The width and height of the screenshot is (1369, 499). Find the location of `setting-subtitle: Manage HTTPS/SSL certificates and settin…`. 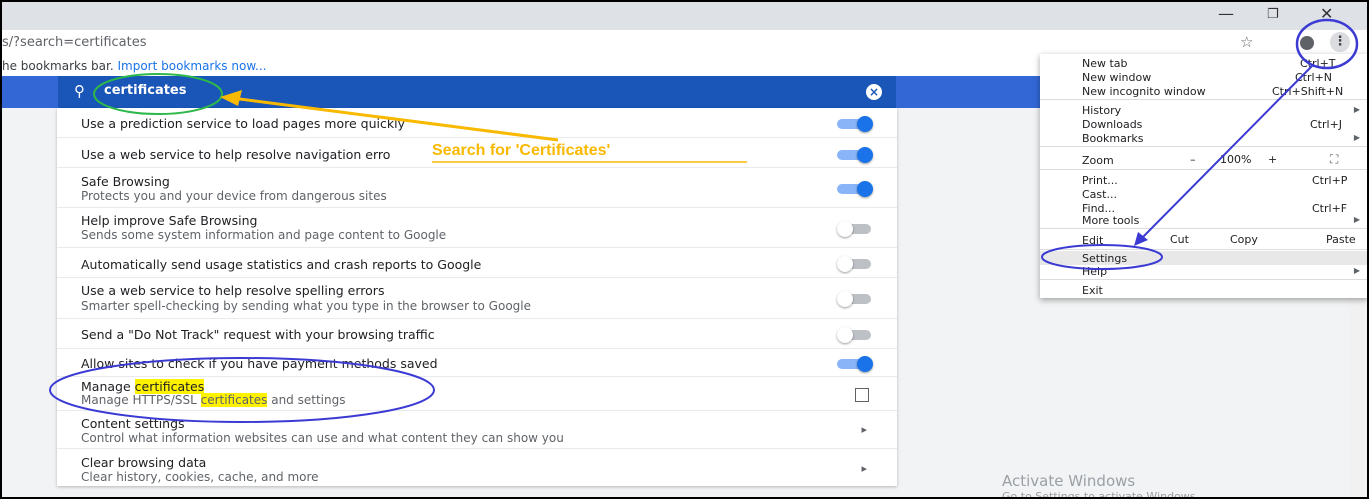

setting-subtitle: Manage HTTPS/SSL certificates and settin… is located at coordinates (213, 400).